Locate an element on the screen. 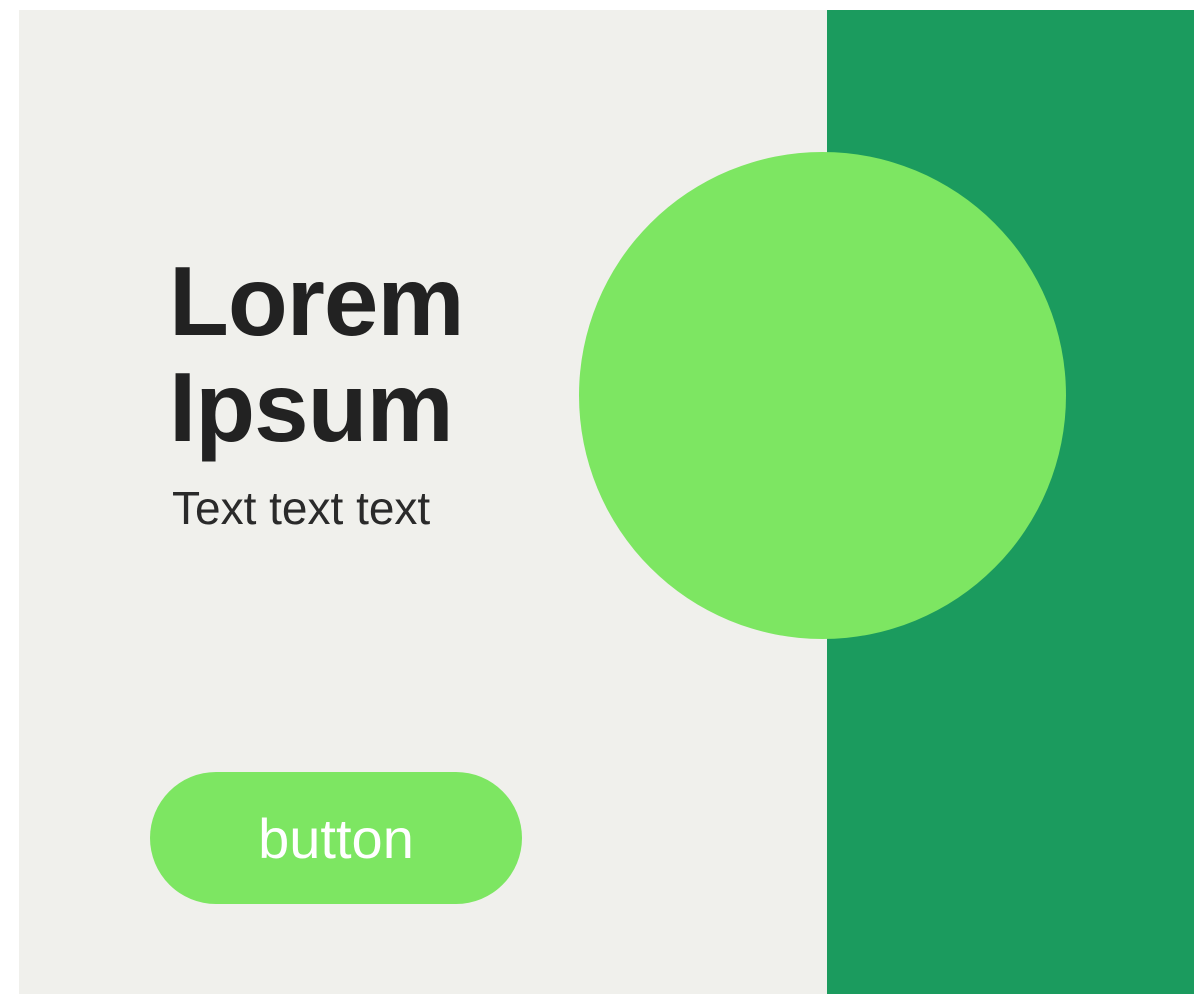 This screenshot has width=1194, height=994. cta-button-label: button is located at coordinates (336, 838).